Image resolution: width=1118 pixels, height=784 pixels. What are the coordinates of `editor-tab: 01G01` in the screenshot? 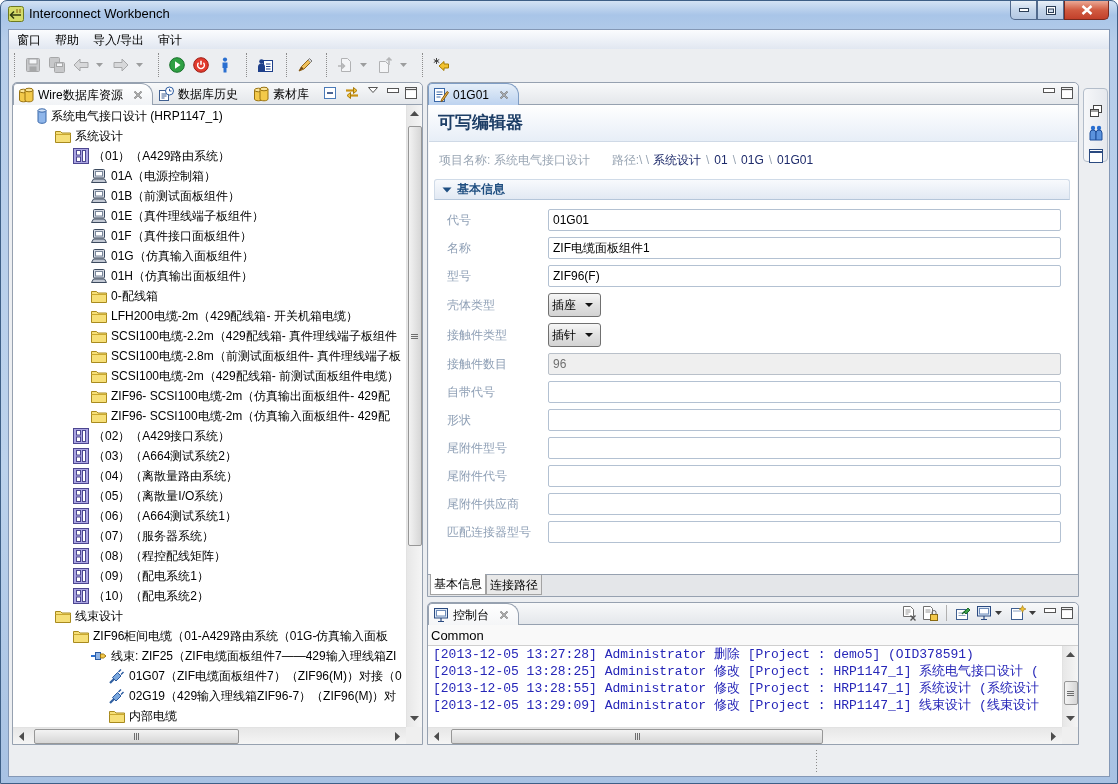 It's located at (474, 94).